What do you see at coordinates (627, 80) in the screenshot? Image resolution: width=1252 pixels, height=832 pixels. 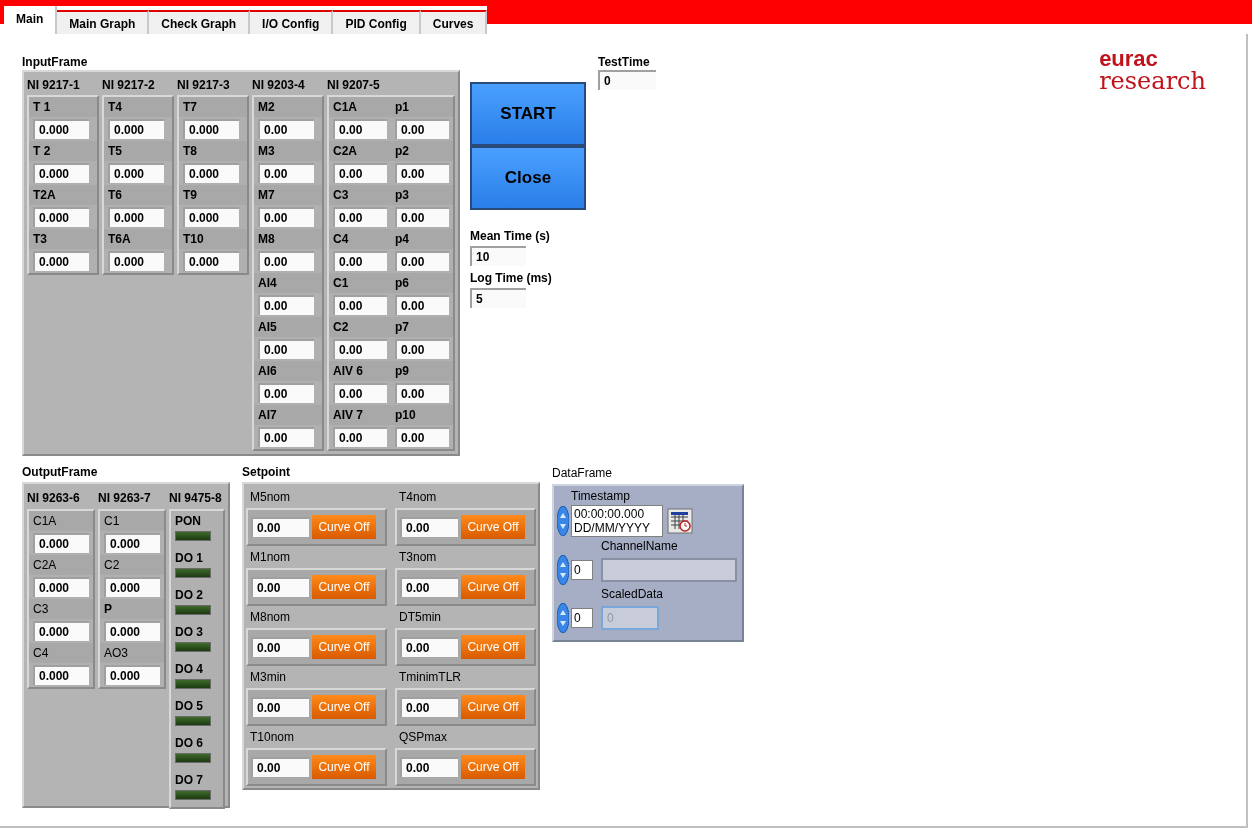 I see `numeric-field: 0` at bounding box center [627, 80].